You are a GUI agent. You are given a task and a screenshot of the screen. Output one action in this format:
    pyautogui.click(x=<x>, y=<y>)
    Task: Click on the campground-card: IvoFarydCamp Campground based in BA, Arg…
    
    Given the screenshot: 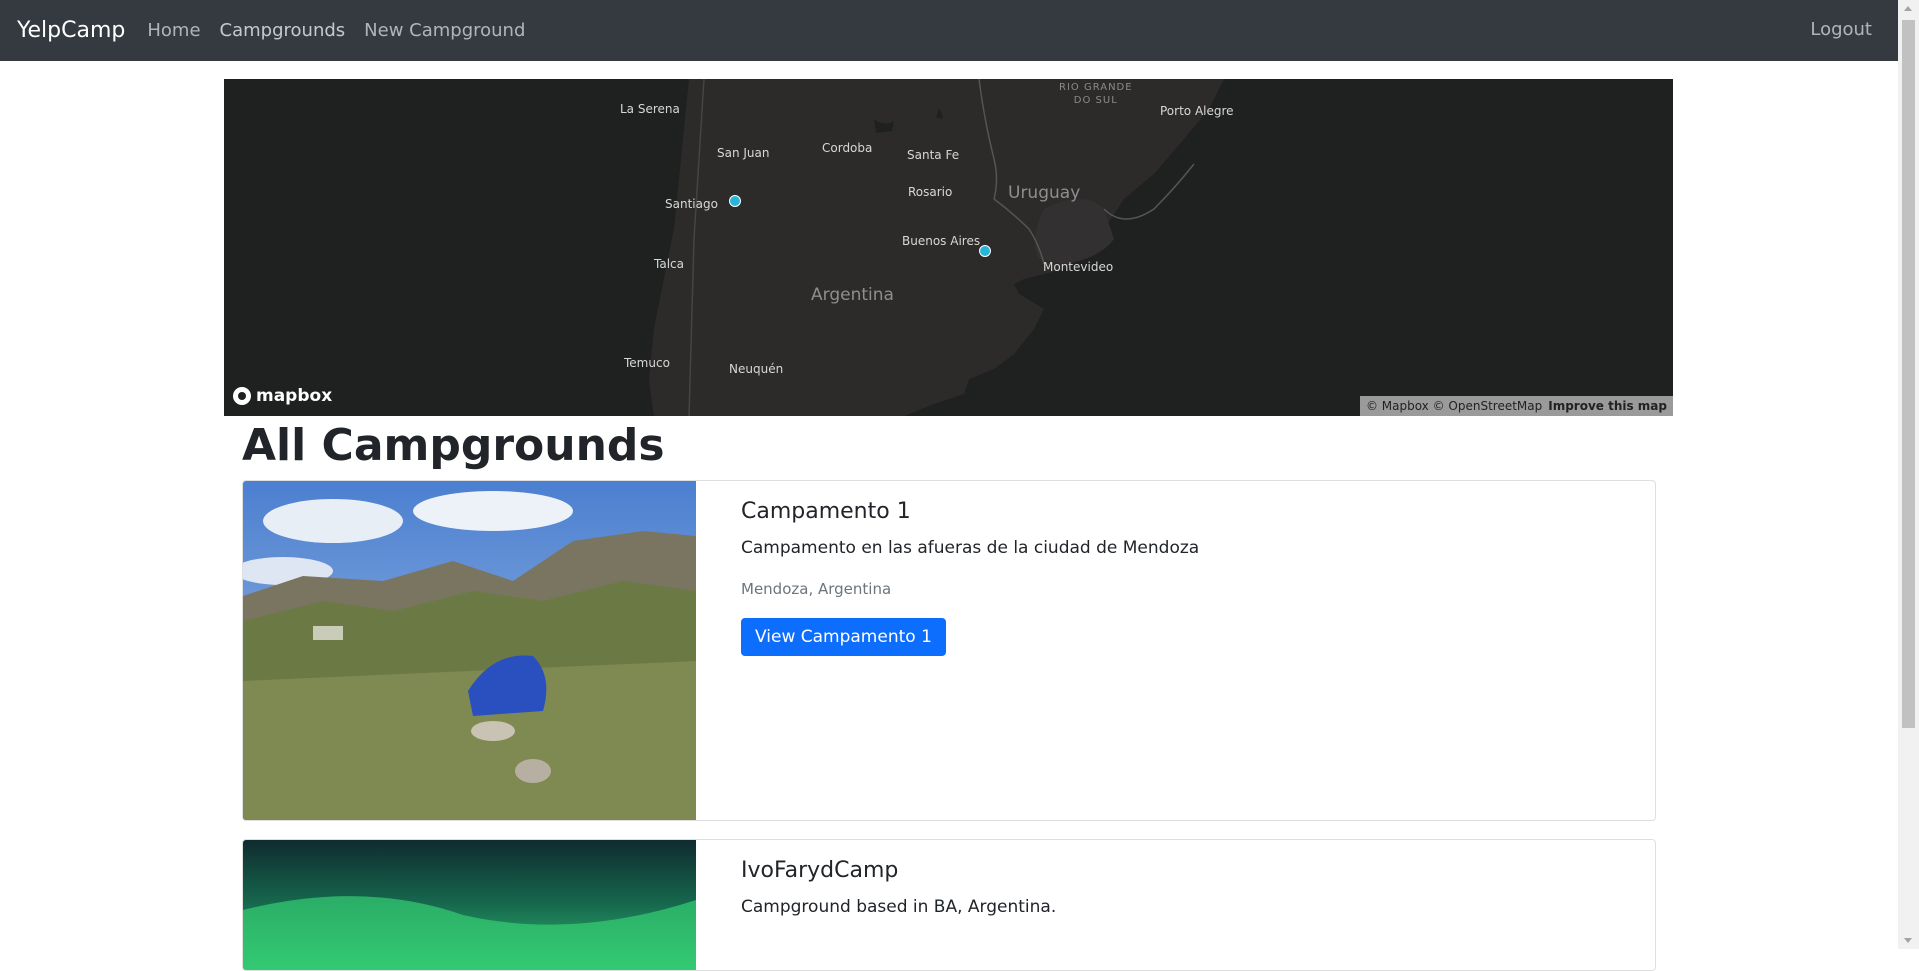 What is the action you would take?
    pyautogui.click(x=949, y=905)
    